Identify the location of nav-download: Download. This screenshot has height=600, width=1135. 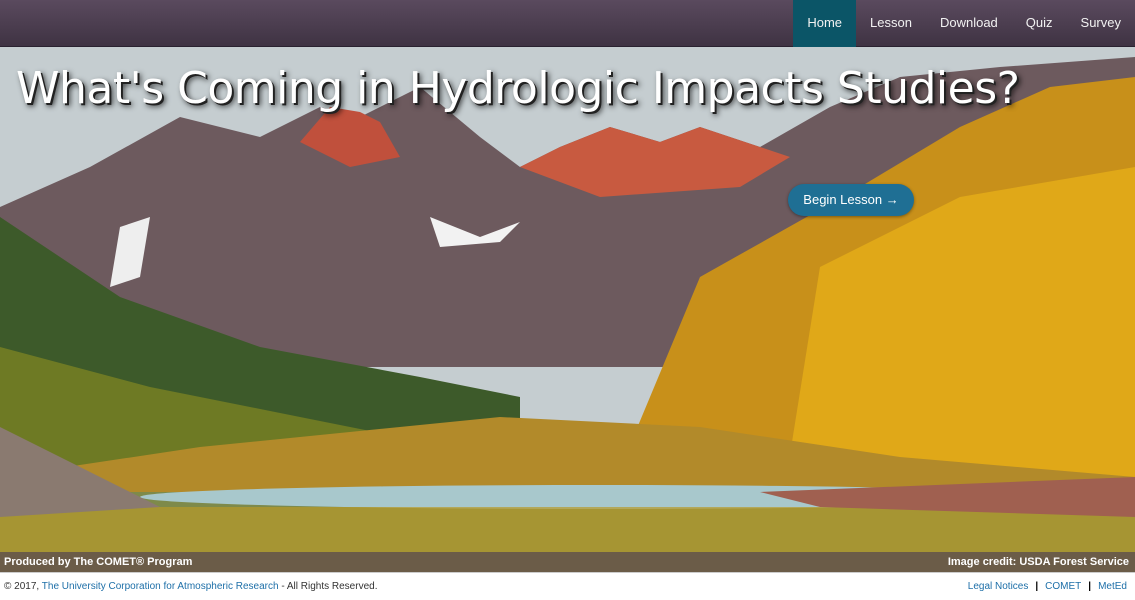
(969, 23).